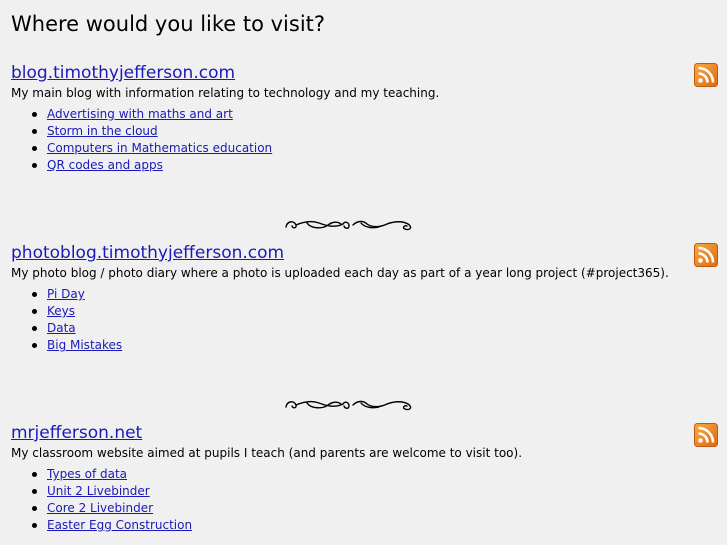  Describe the element at coordinates (159, 148) in the screenshot. I see `post-link: Computers in Mathematics education` at that location.